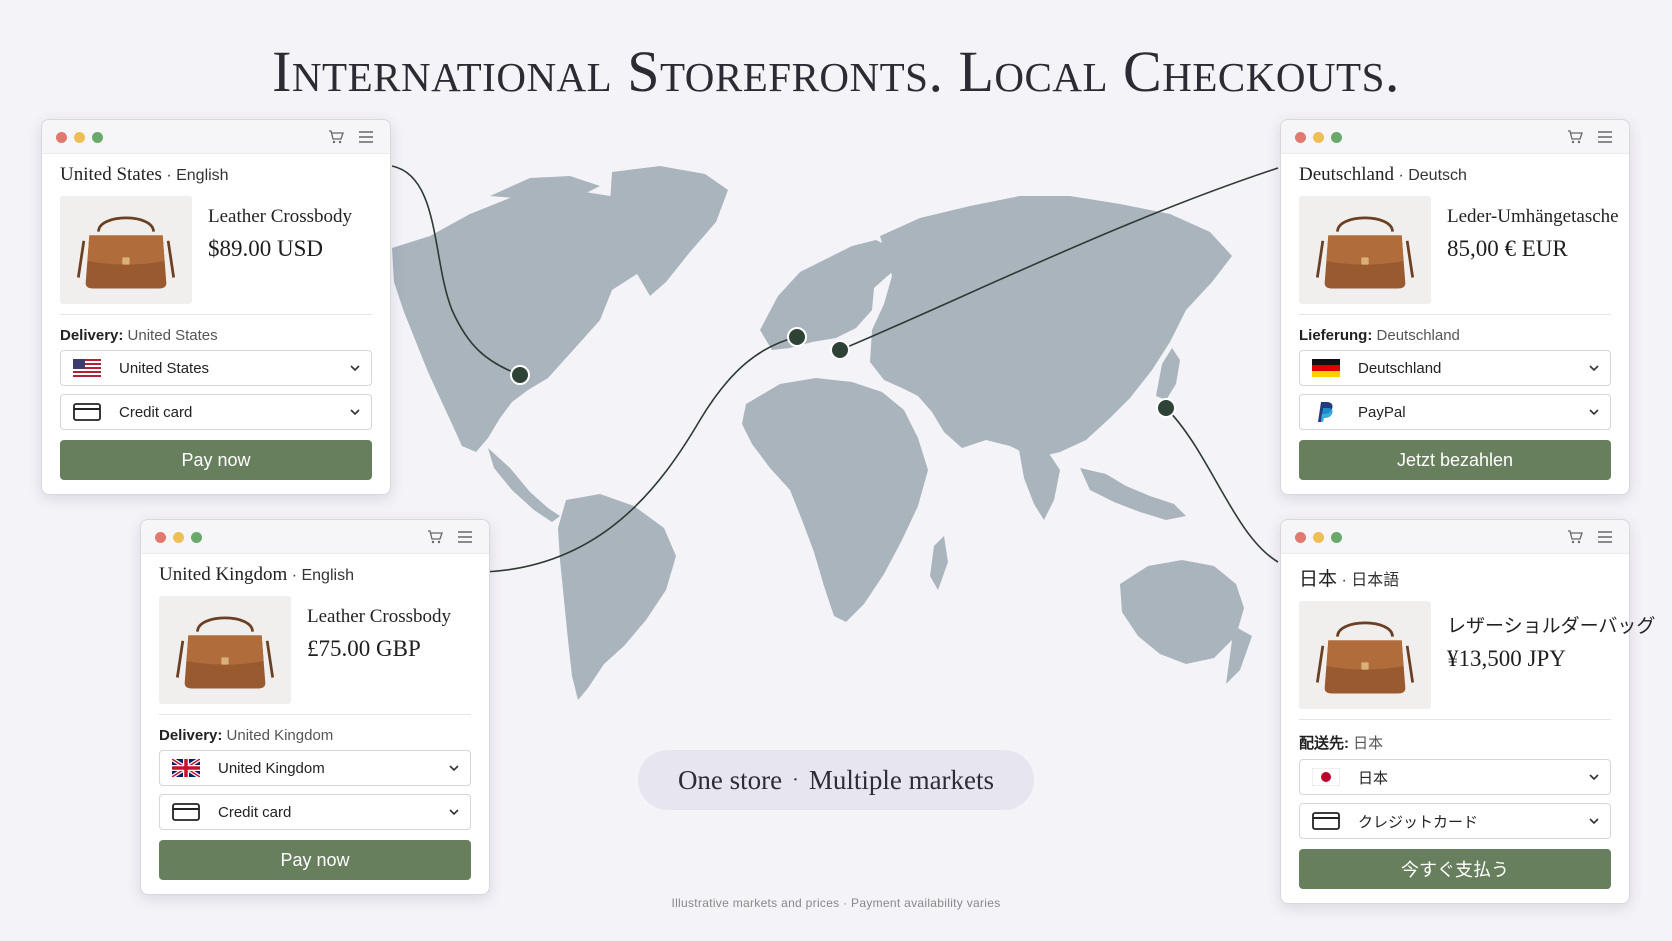 The image size is (1672, 941). What do you see at coordinates (1327, 368) in the screenshot?
I see `de-flag-icon` at bounding box center [1327, 368].